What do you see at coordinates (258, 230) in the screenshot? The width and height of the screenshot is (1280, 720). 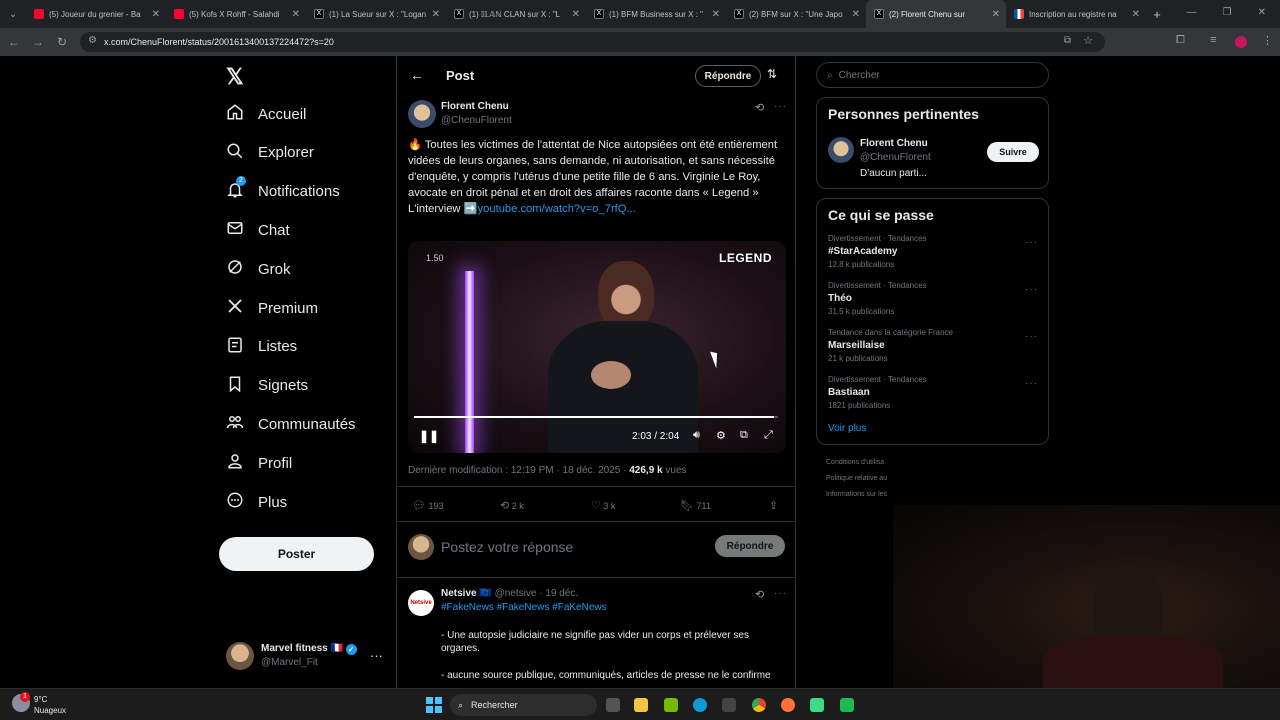 I see `nav-item-chat: Chat` at bounding box center [258, 230].